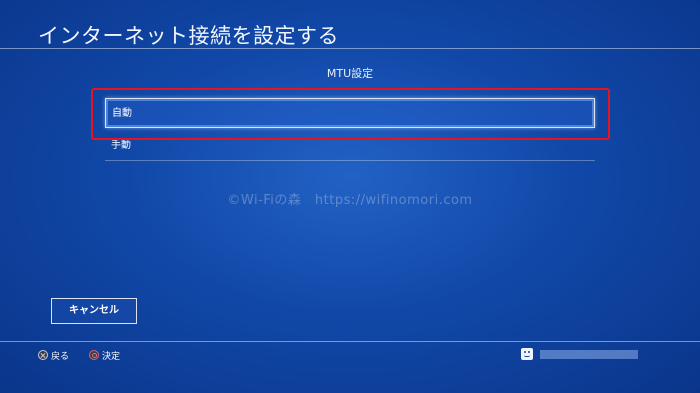 The height and width of the screenshot is (393, 700). I want to click on username-placeholder, so click(589, 354).